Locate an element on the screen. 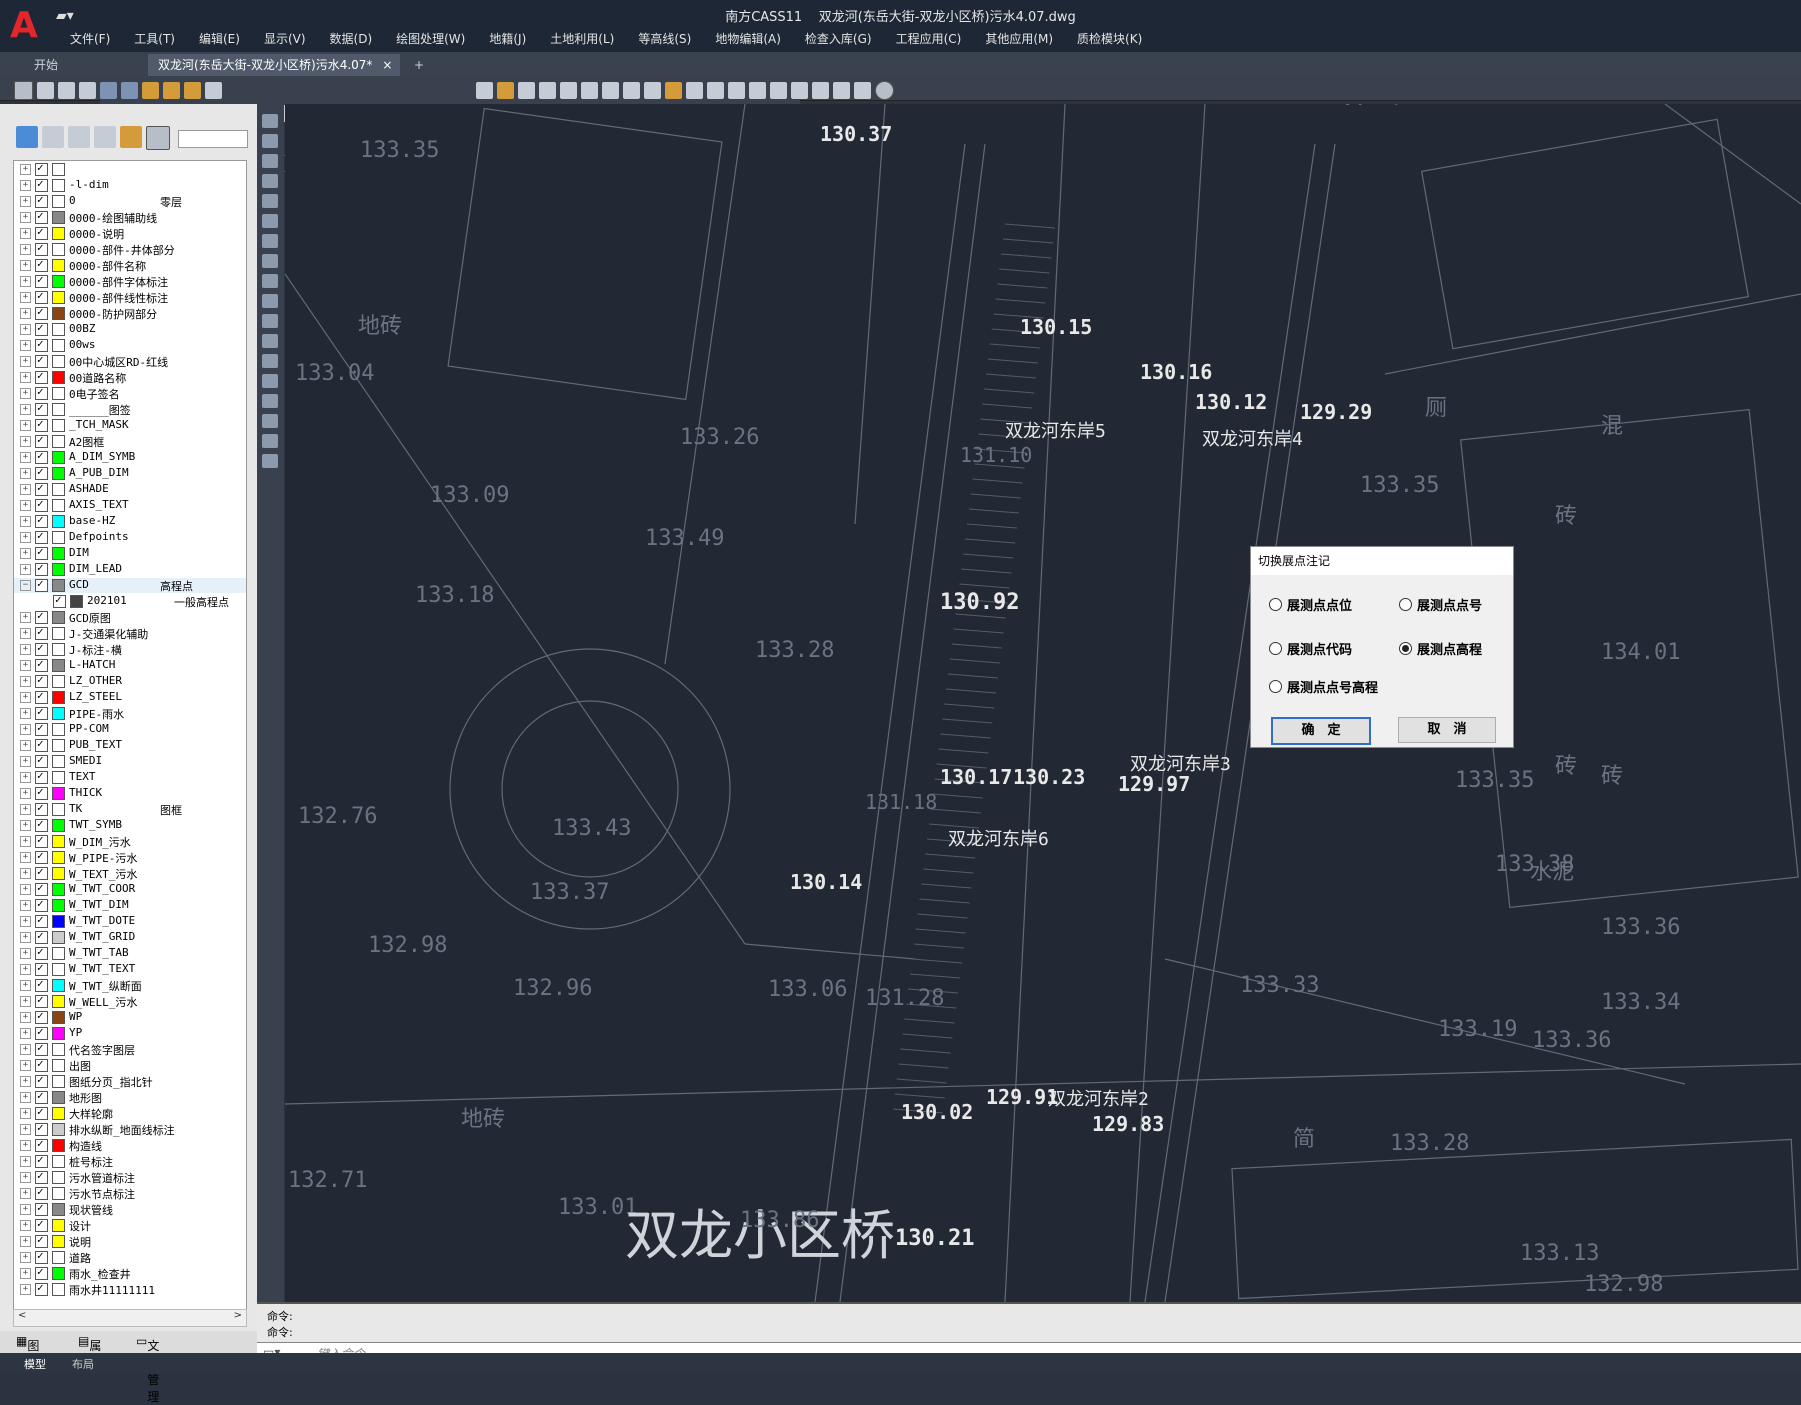  lock-icon is located at coordinates (192, 90).